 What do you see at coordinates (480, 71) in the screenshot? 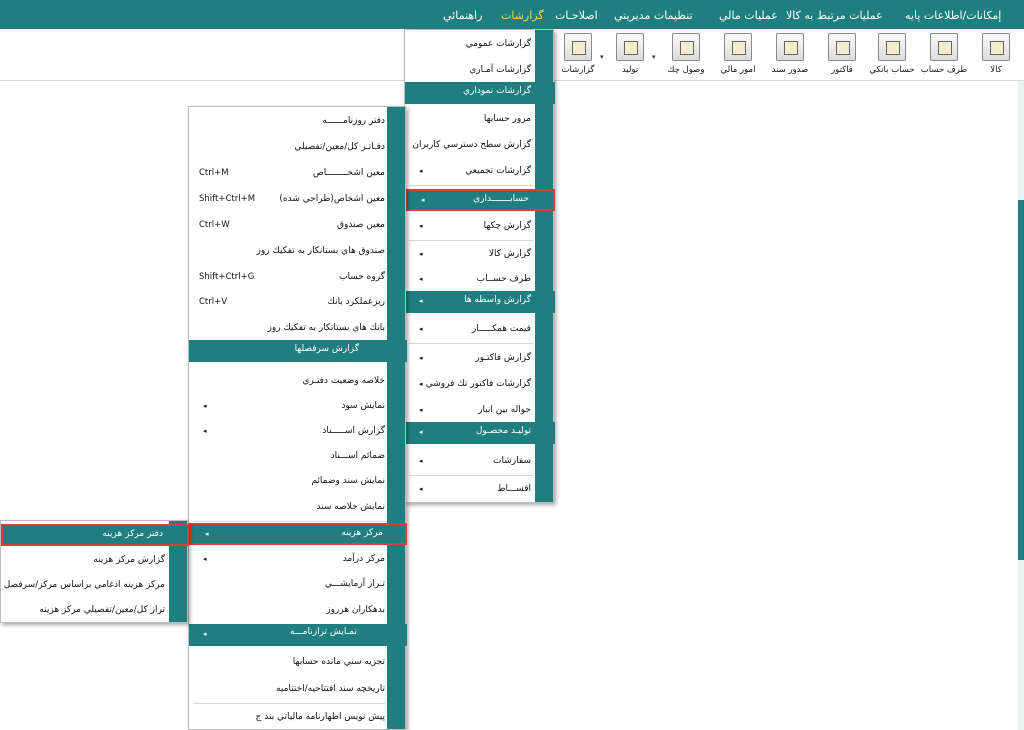
I see `reports-statistical: گزارشات آمـاري` at bounding box center [480, 71].